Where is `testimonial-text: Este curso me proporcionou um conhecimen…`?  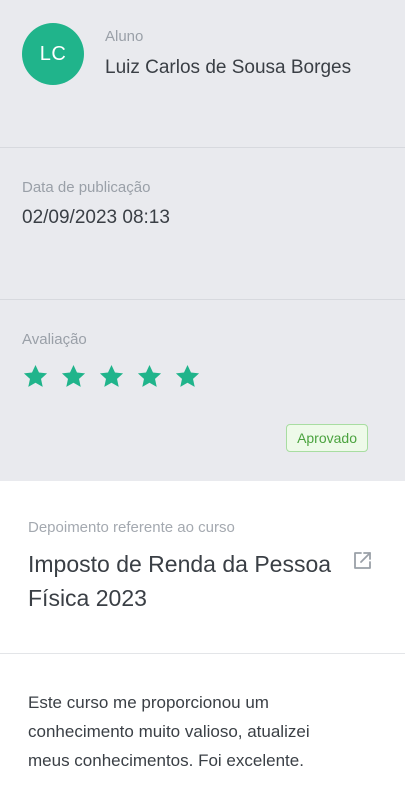
testimonial-text: Este curso me proporcionou um conhecimen… is located at coordinates (169, 731).